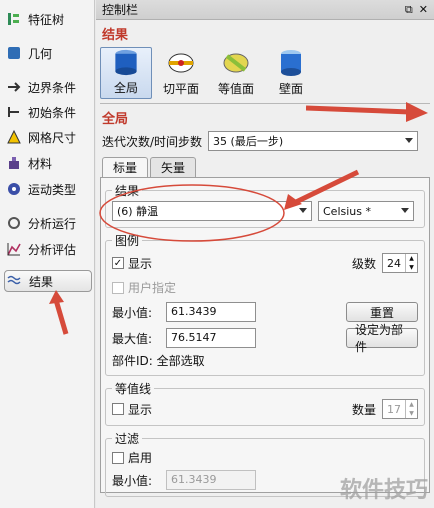 The image size is (434, 508). I want to click on iteration-select: 35 (最后一步), so click(313, 141).